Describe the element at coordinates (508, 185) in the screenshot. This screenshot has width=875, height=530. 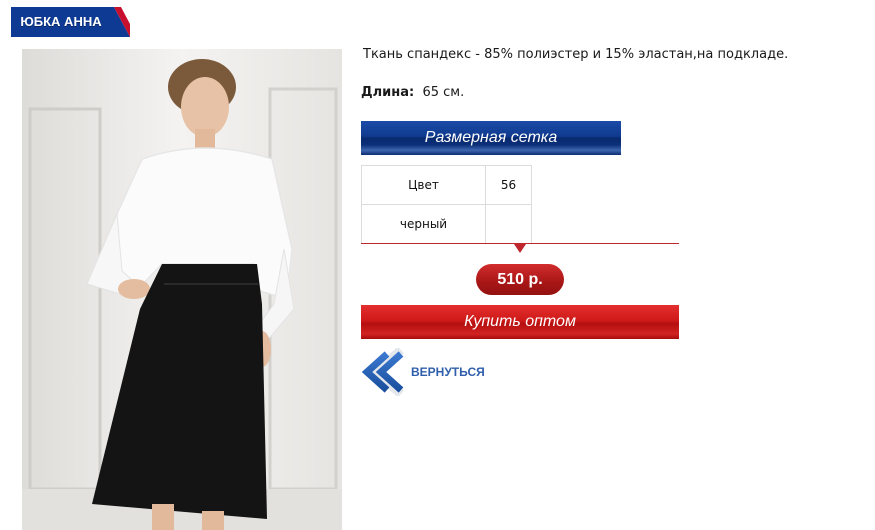
I see `table-header-size: 56` at that location.